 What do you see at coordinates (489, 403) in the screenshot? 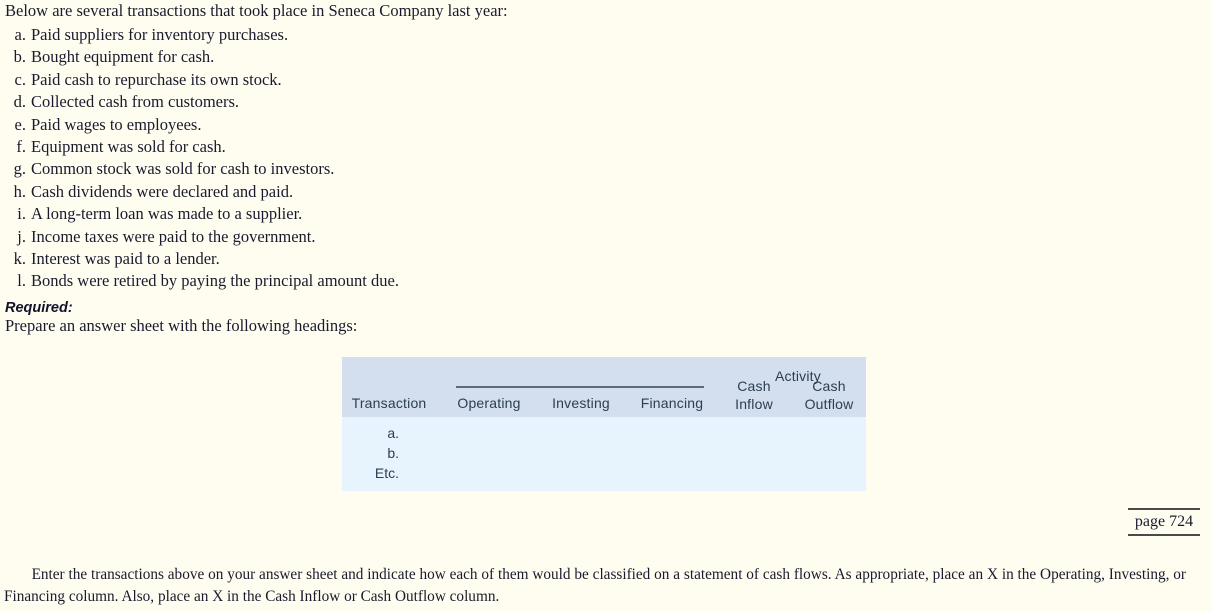
I see `column-header-operating: Operating` at bounding box center [489, 403].